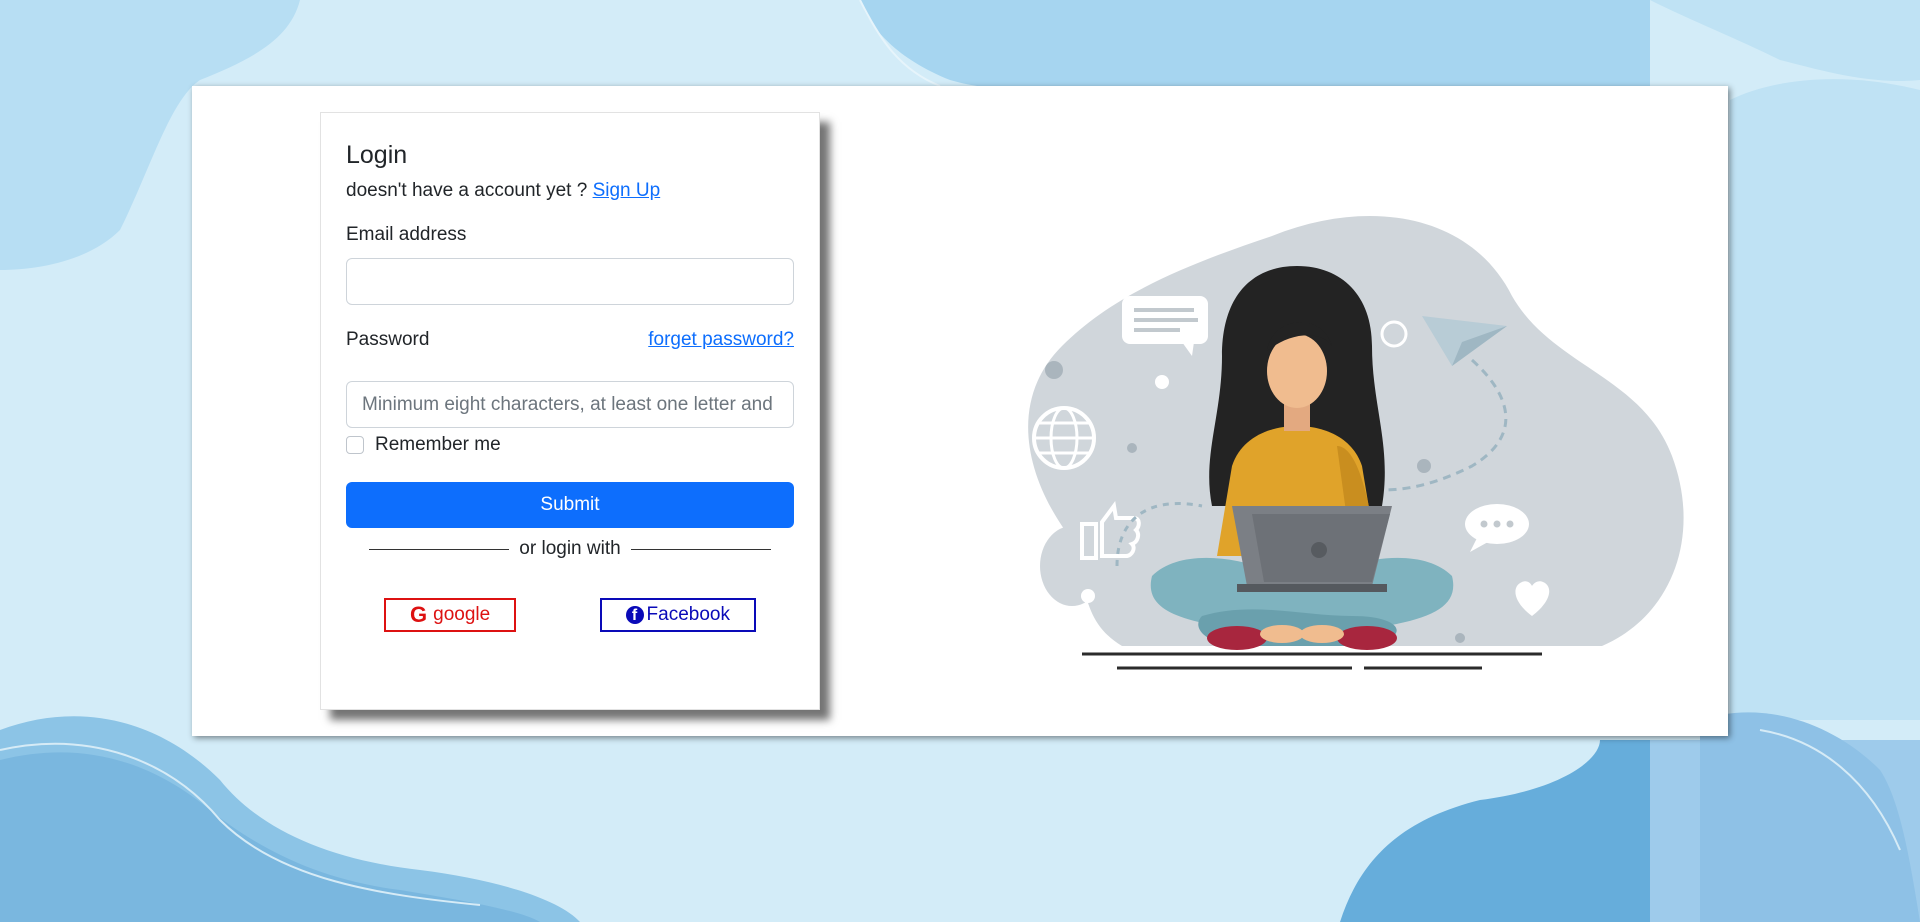 The height and width of the screenshot is (922, 1920). I want to click on social-divider: or login with, so click(570, 549).